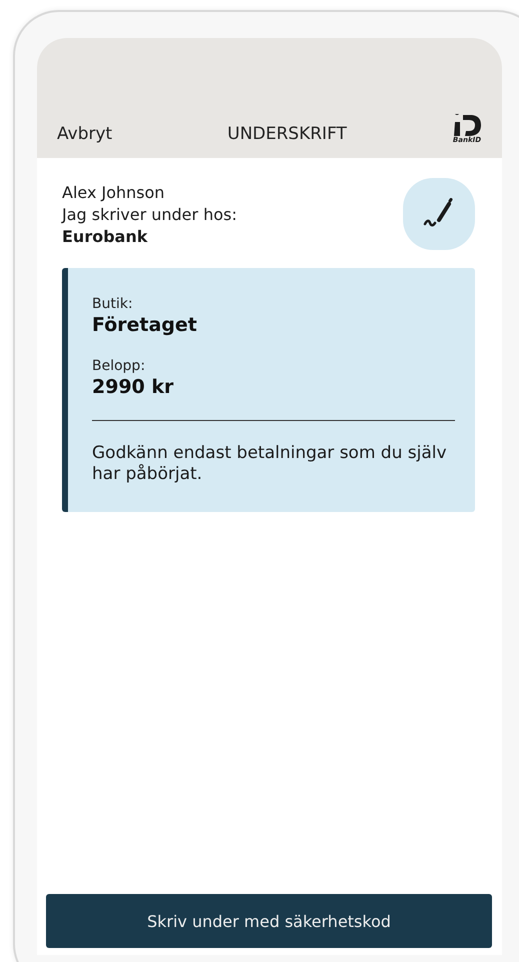 Image resolution: width=519 pixels, height=962 pixels. Describe the element at coordinates (113, 304) in the screenshot. I see `field-label: Butik:` at that location.